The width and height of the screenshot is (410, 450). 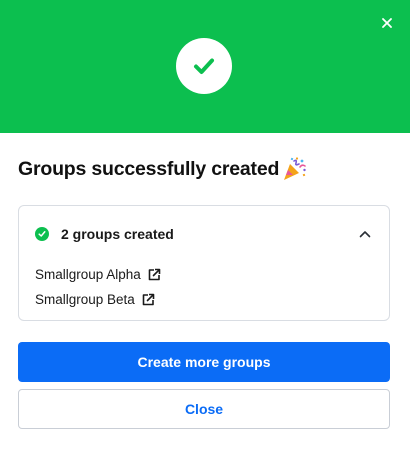 What do you see at coordinates (204, 409) in the screenshot?
I see `close-button: Close` at bounding box center [204, 409].